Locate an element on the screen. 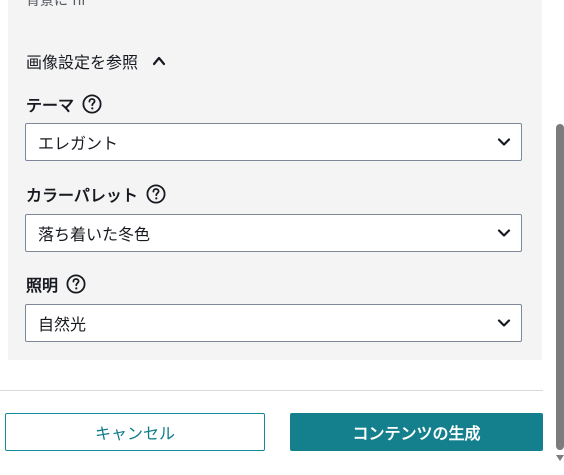  theme-label-row: テーマ is located at coordinates (64, 104).